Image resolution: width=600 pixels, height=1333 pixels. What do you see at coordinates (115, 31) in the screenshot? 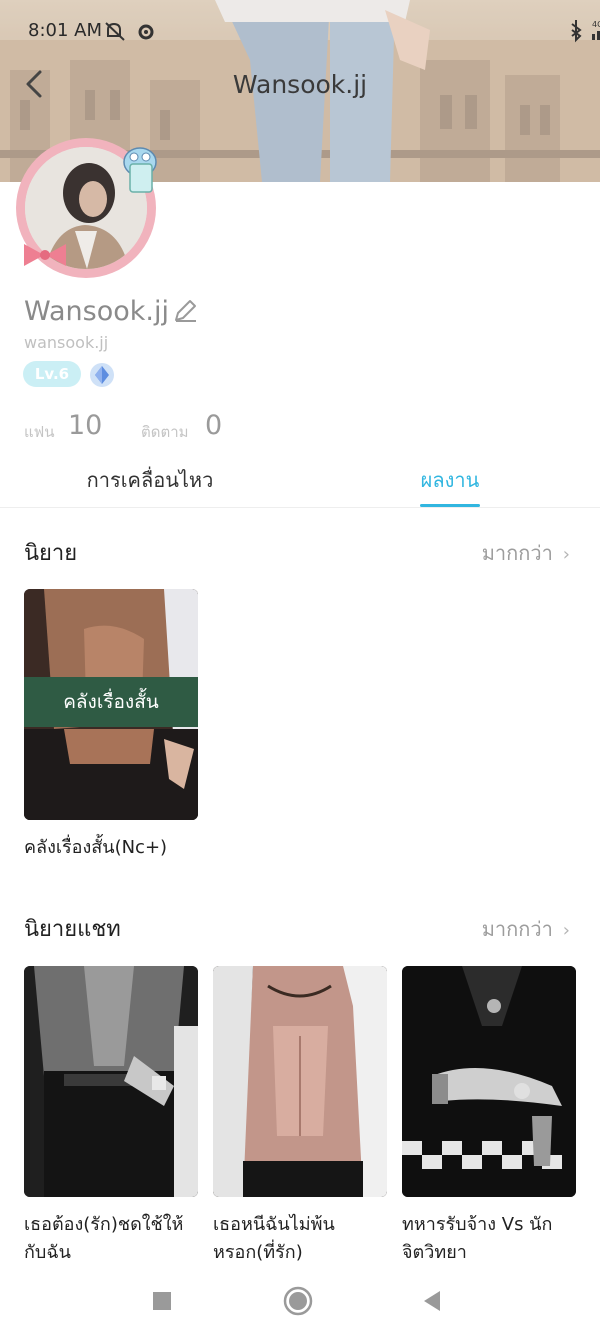
I see `mute-bell-icon` at bounding box center [115, 31].